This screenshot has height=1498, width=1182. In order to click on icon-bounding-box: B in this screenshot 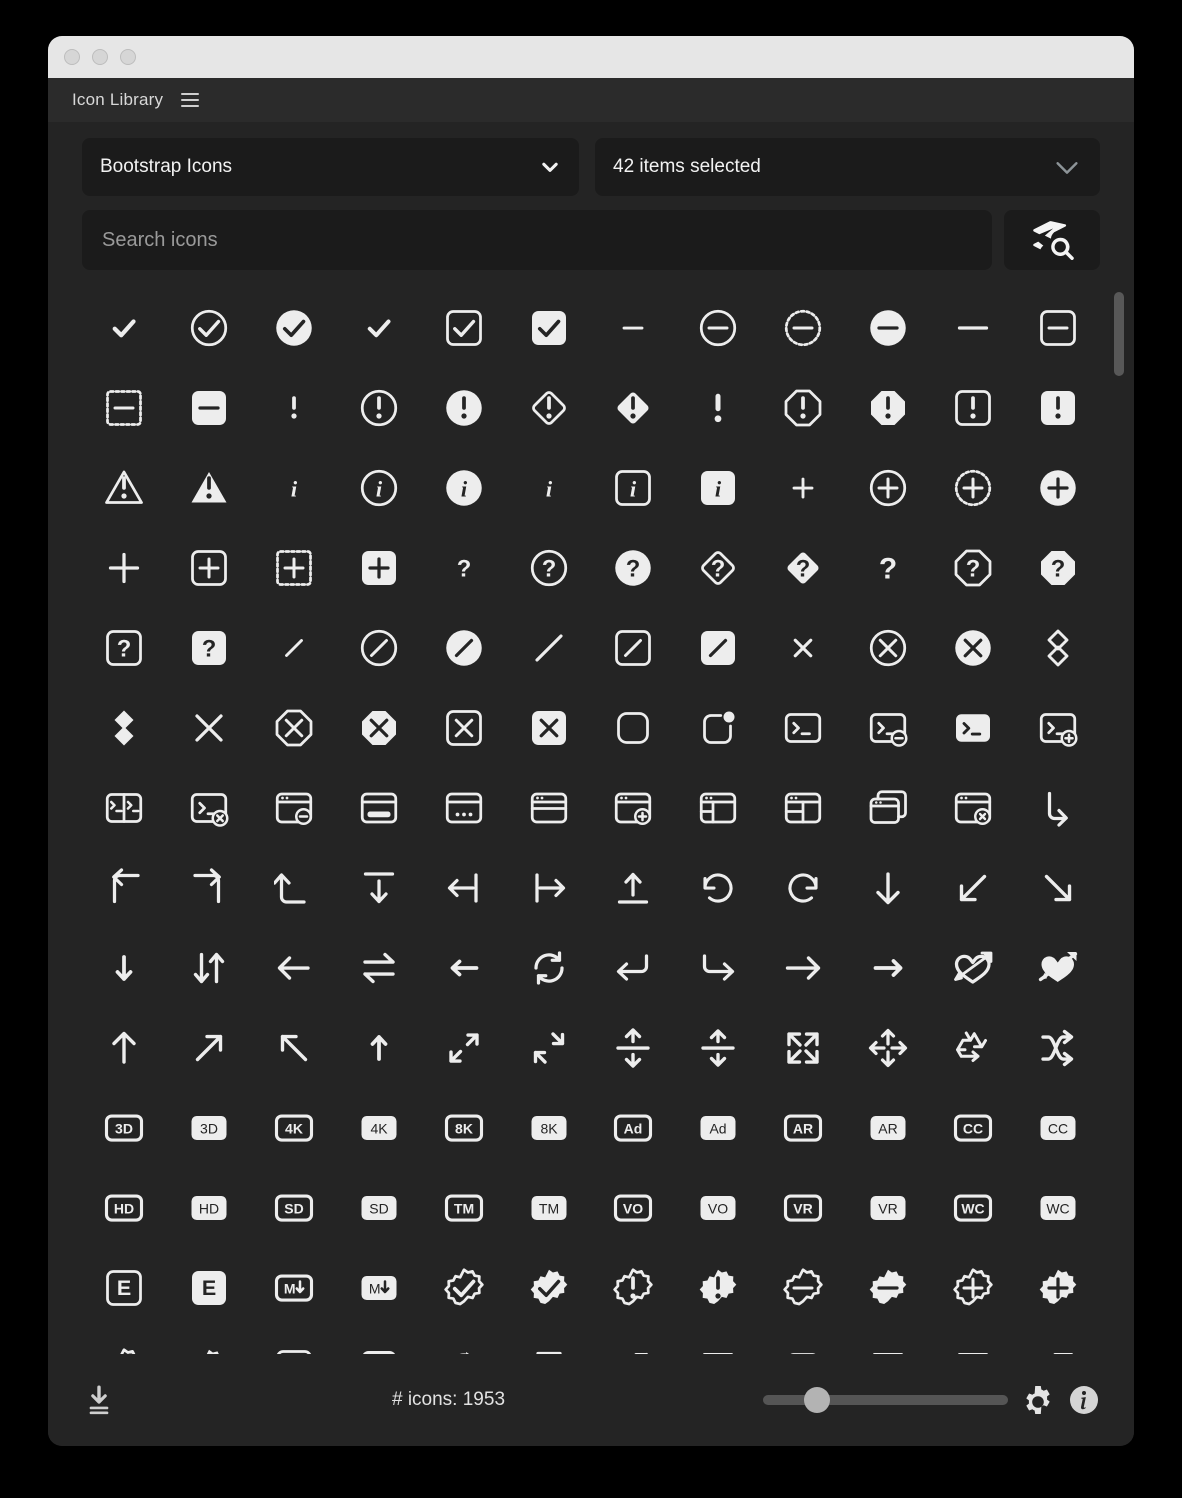, I will do `click(294, 1347)`.